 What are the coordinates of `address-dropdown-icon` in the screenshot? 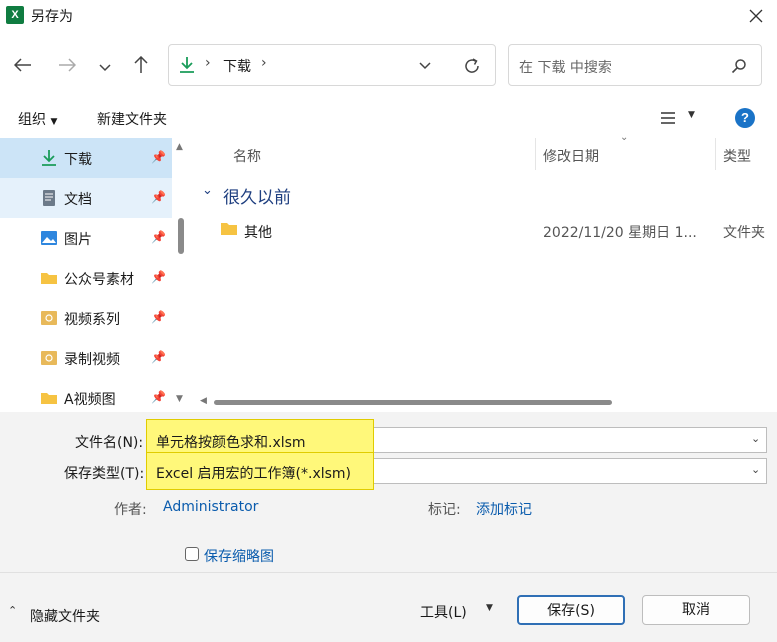 It's located at (425, 66).